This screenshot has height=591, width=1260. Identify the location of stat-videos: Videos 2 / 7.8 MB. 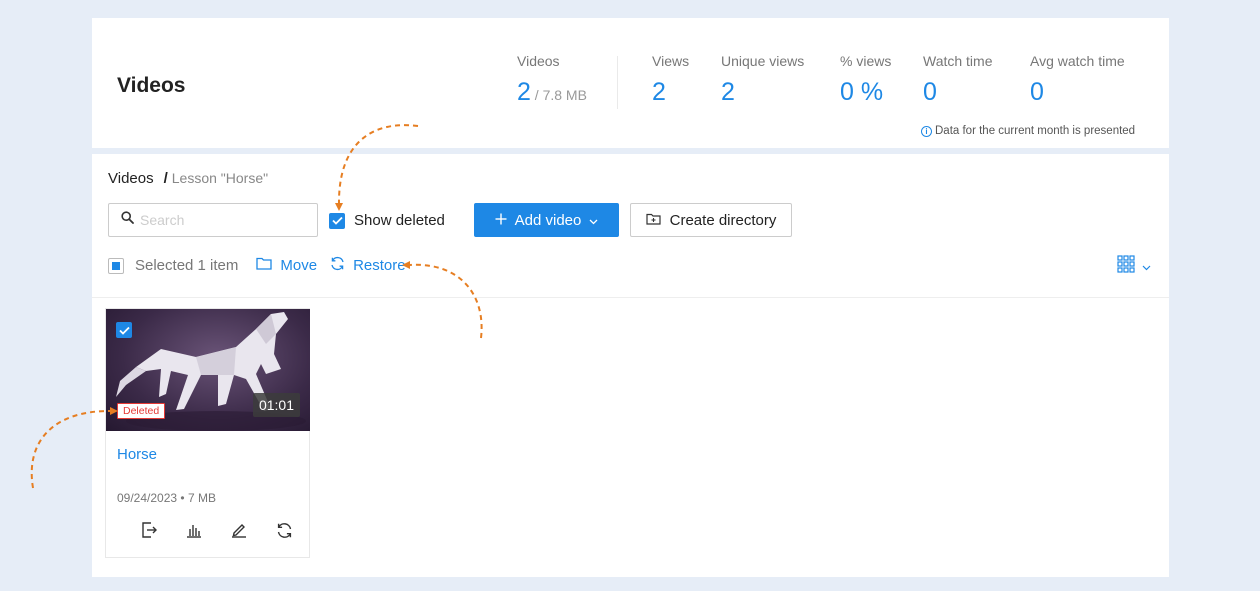
(552, 80).